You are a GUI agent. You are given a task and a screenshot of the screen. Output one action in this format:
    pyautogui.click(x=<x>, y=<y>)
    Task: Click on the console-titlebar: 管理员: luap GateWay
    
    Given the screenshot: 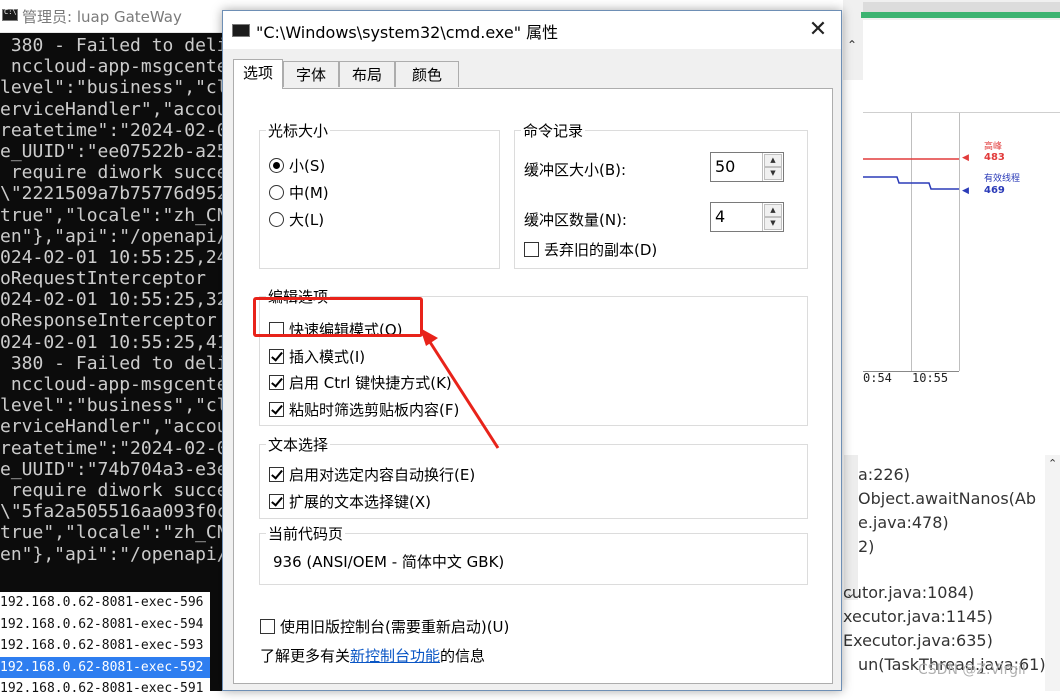 What is the action you would take?
    pyautogui.click(x=112, y=16)
    